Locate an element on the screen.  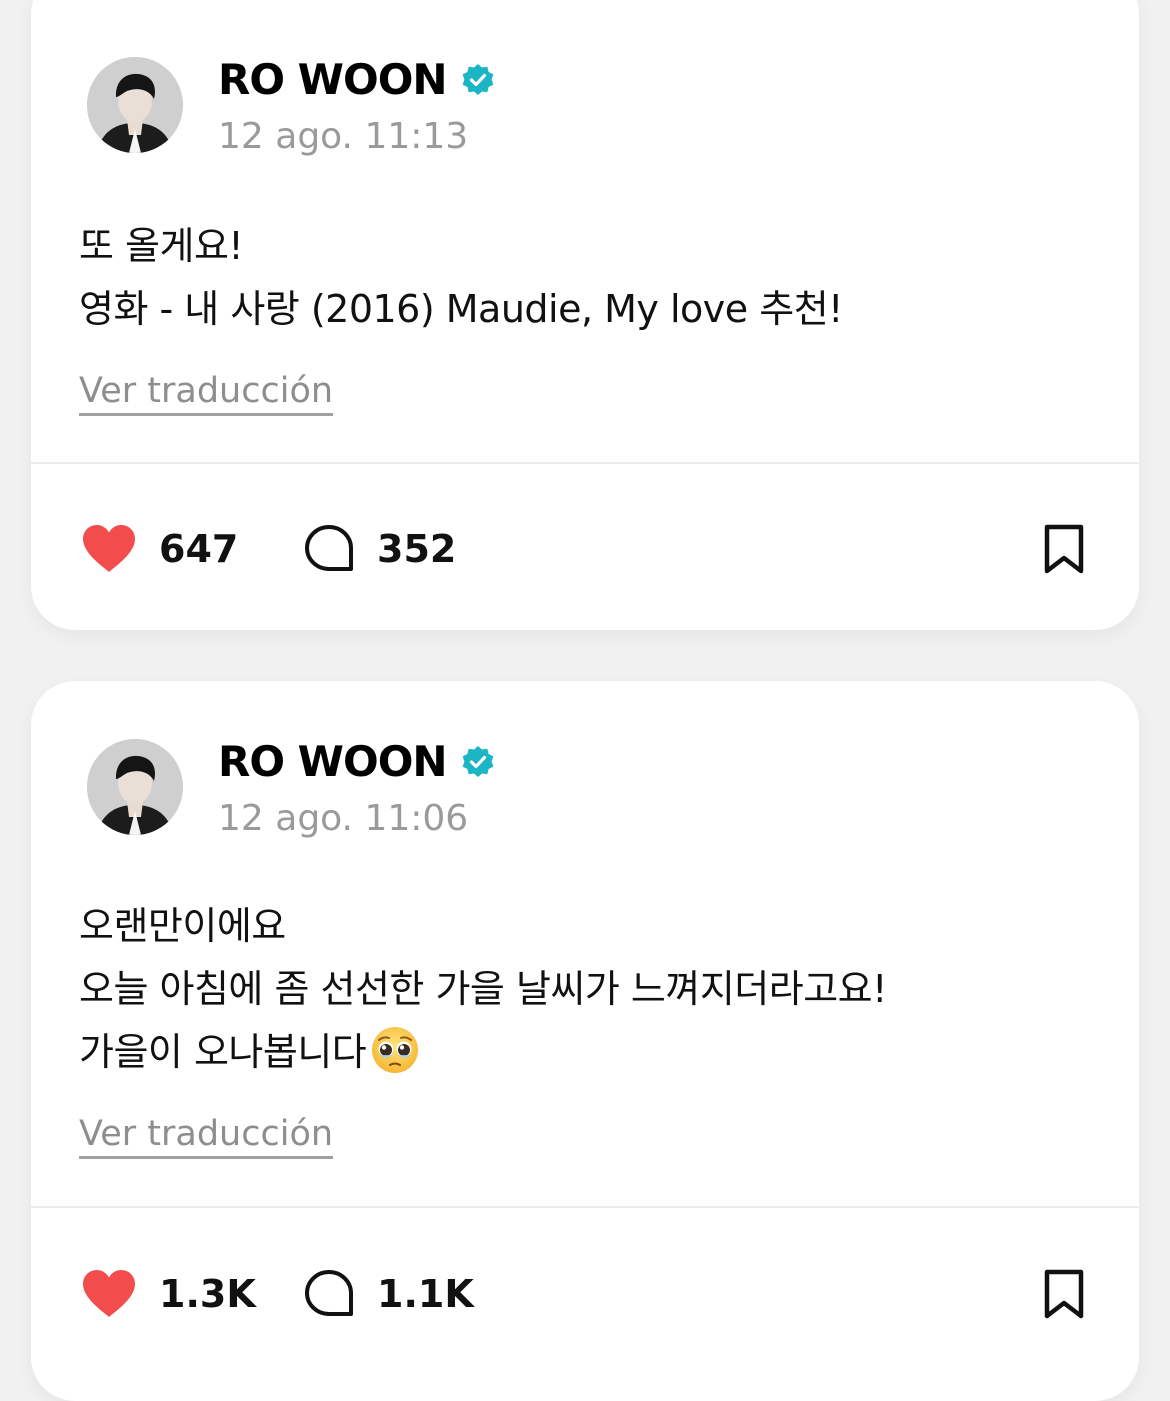
like-button: 1.3K is located at coordinates (192, 1294).